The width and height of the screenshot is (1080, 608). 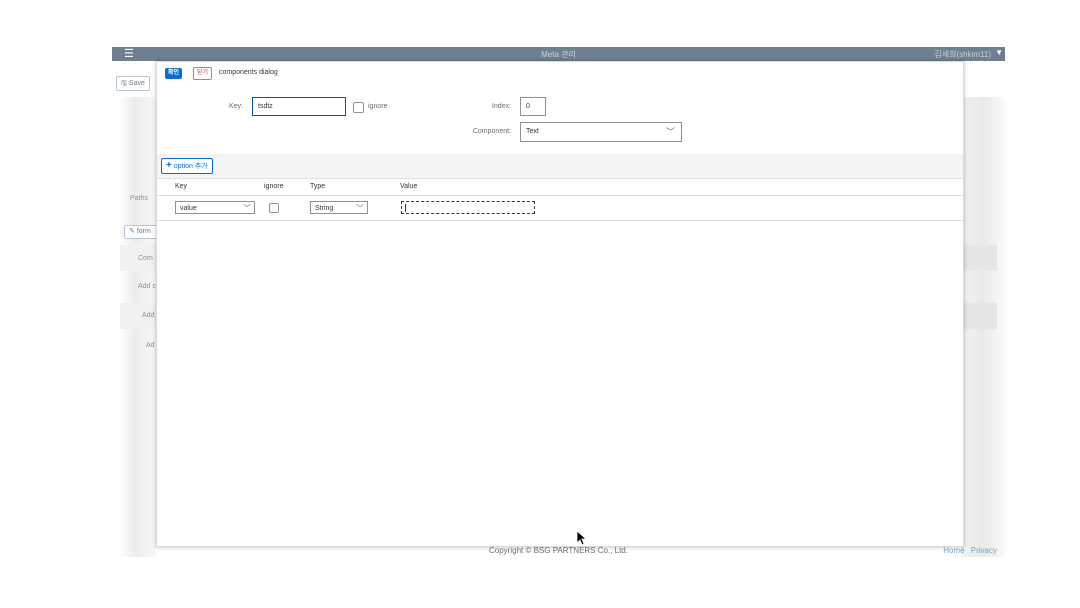 I want to click on background-row-label: Add, so click(x=148, y=315).